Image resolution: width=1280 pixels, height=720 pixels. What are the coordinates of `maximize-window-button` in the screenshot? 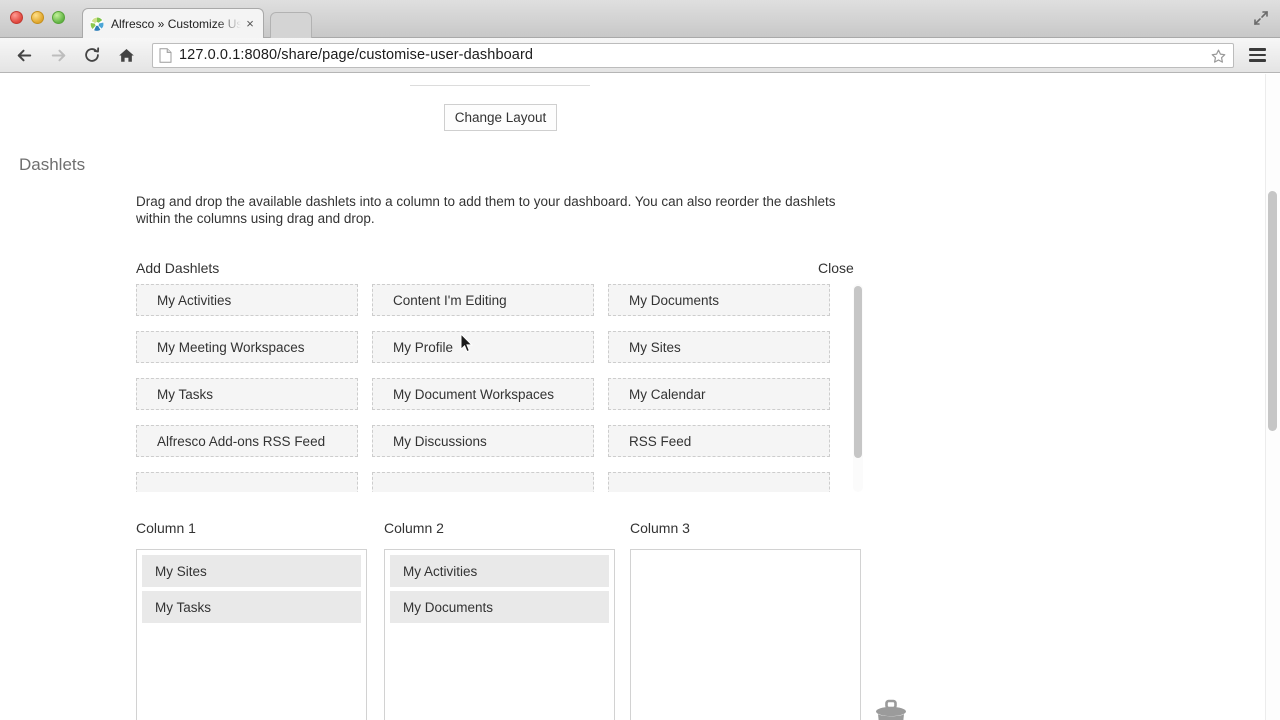 It's located at (58, 17).